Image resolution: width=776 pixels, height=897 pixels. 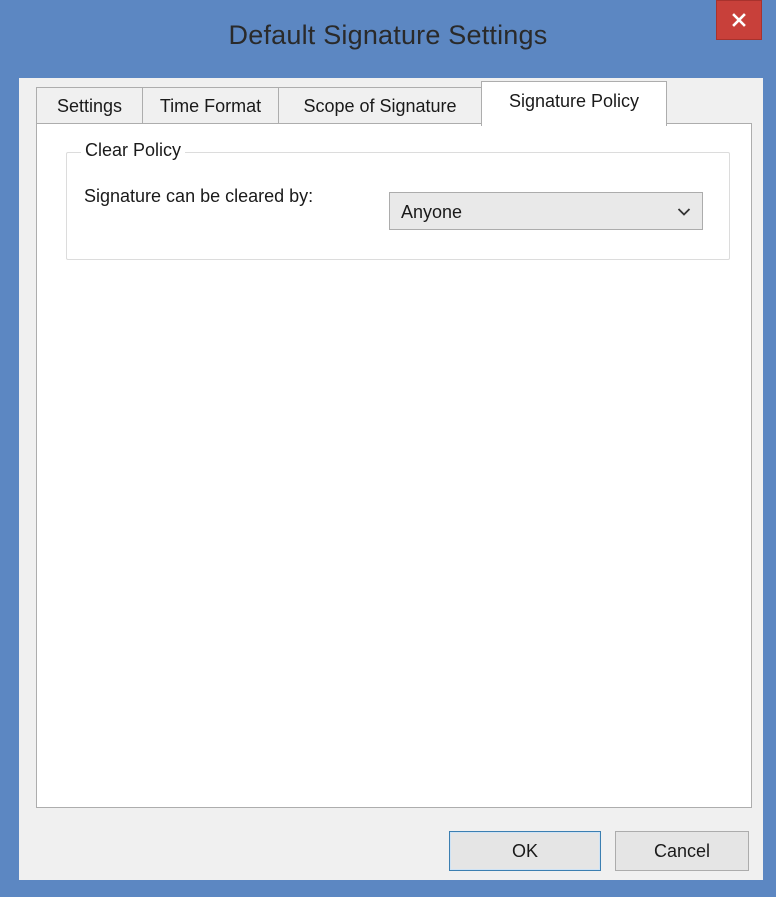 What do you see at coordinates (432, 212) in the screenshot?
I see `dropdown-selected-value: Anyone` at bounding box center [432, 212].